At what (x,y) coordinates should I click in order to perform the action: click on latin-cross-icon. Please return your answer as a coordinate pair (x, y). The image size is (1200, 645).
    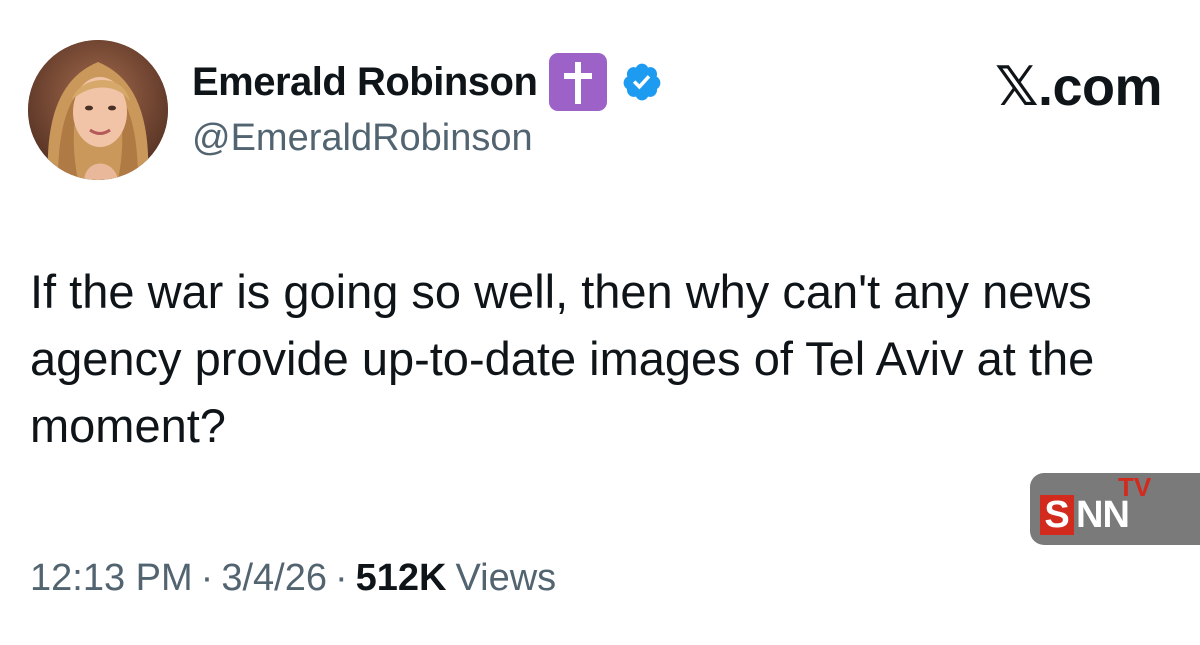
    Looking at the image, I should click on (578, 82).